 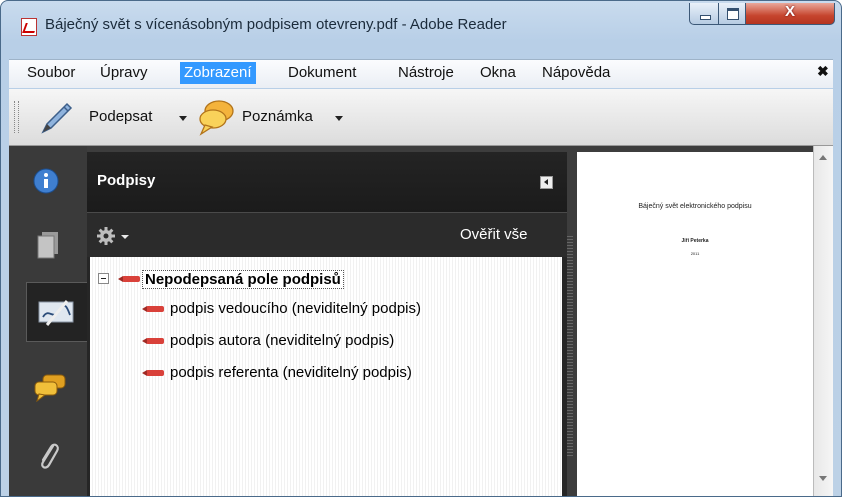 What do you see at coordinates (282, 340) in the screenshot?
I see `signature-field-label: podpis autora (neviditelný podpis)` at bounding box center [282, 340].